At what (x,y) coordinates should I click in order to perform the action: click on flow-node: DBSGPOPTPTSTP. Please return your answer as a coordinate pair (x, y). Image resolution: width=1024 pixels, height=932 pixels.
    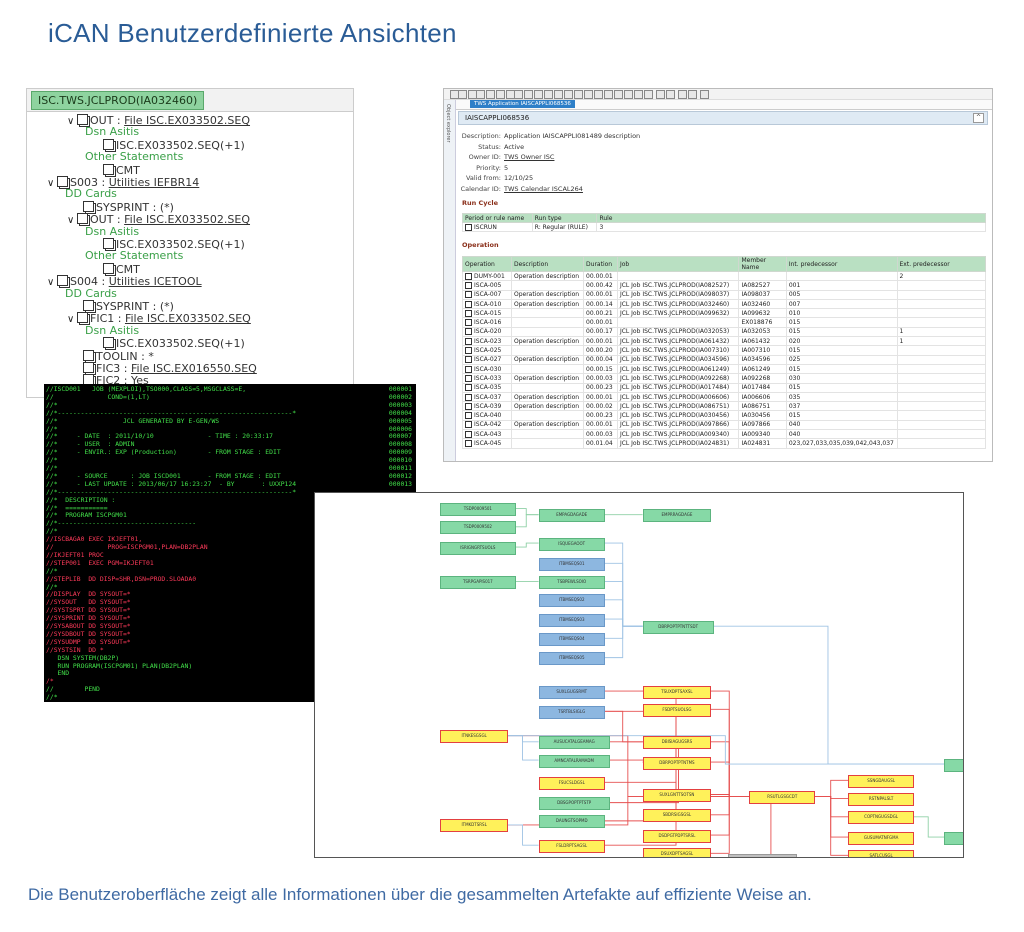
    Looking at the image, I should click on (574, 804).